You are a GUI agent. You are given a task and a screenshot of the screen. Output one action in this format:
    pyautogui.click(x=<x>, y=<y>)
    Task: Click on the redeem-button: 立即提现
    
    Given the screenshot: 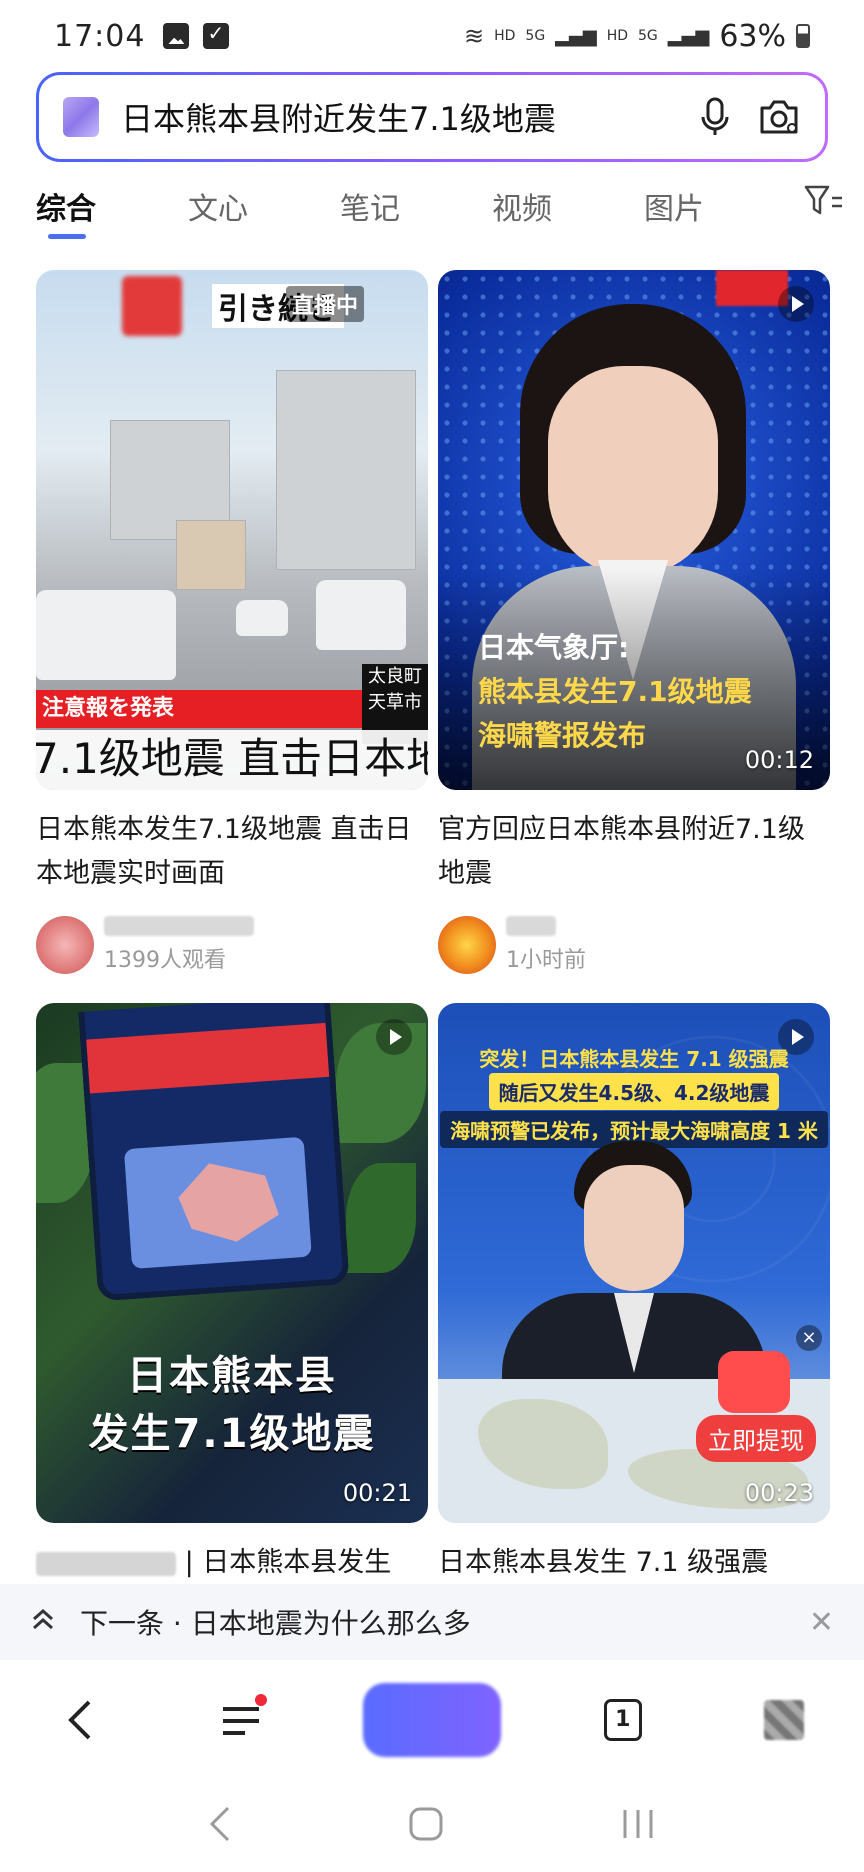 What is the action you would take?
    pyautogui.click(x=756, y=1438)
    